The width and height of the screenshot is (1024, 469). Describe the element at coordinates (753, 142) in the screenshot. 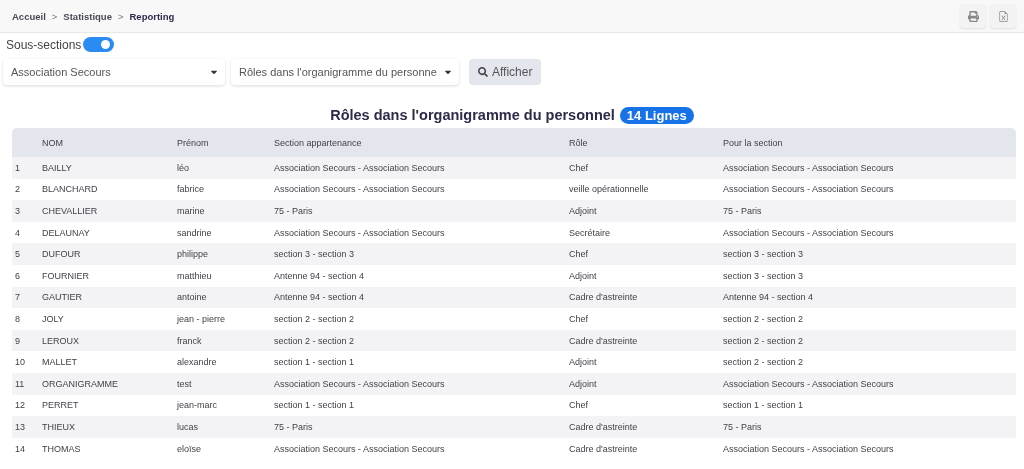

I see `column-header: Pour la section` at that location.